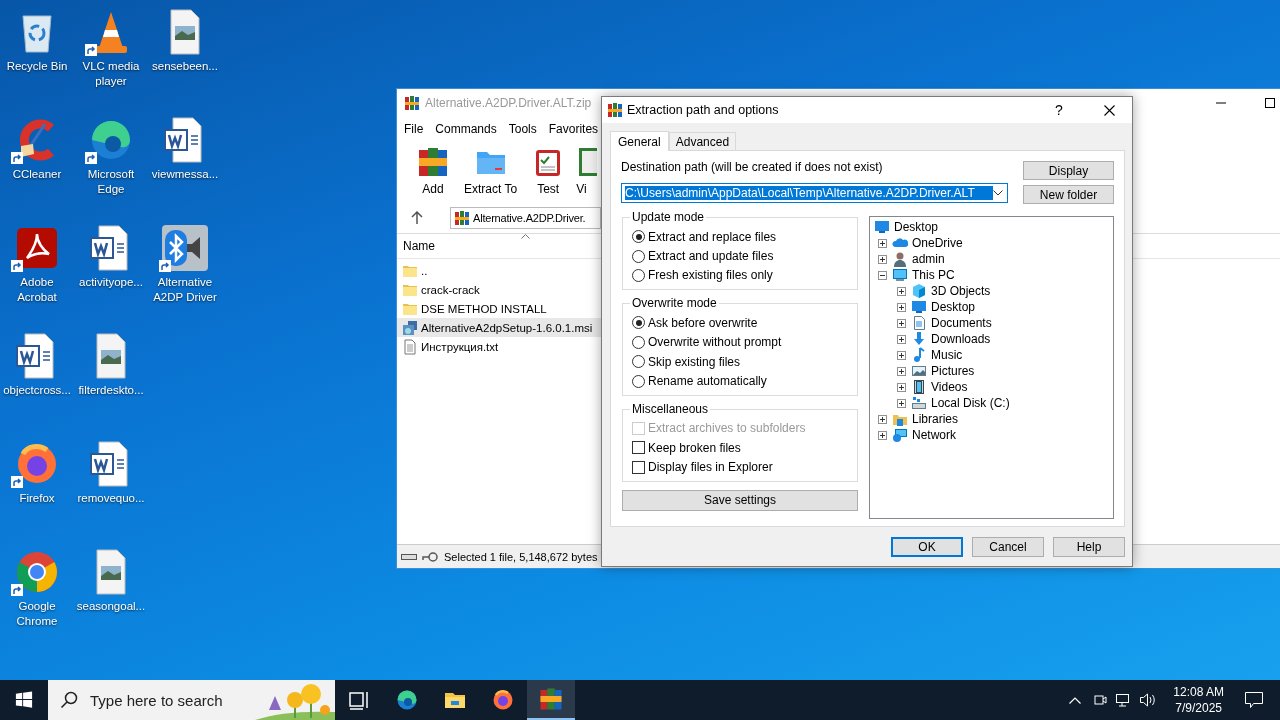  Describe the element at coordinates (927, 547) in the screenshot. I see `dialog-button: OK` at that location.